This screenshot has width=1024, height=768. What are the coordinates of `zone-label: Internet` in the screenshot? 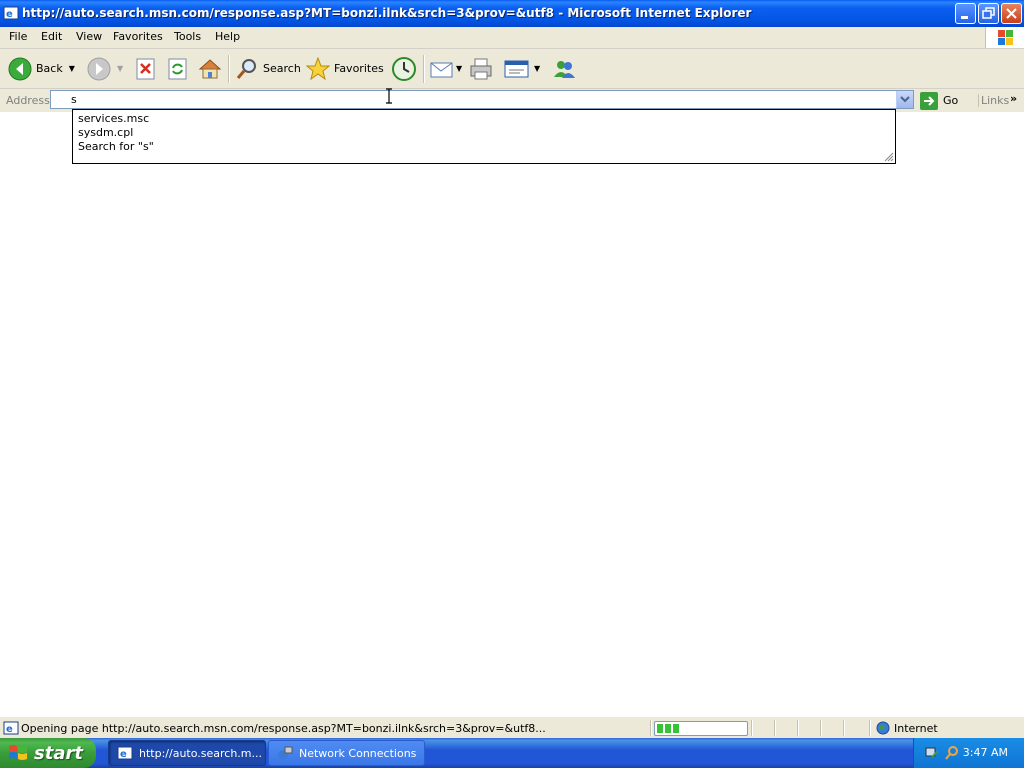 It's located at (916, 728).